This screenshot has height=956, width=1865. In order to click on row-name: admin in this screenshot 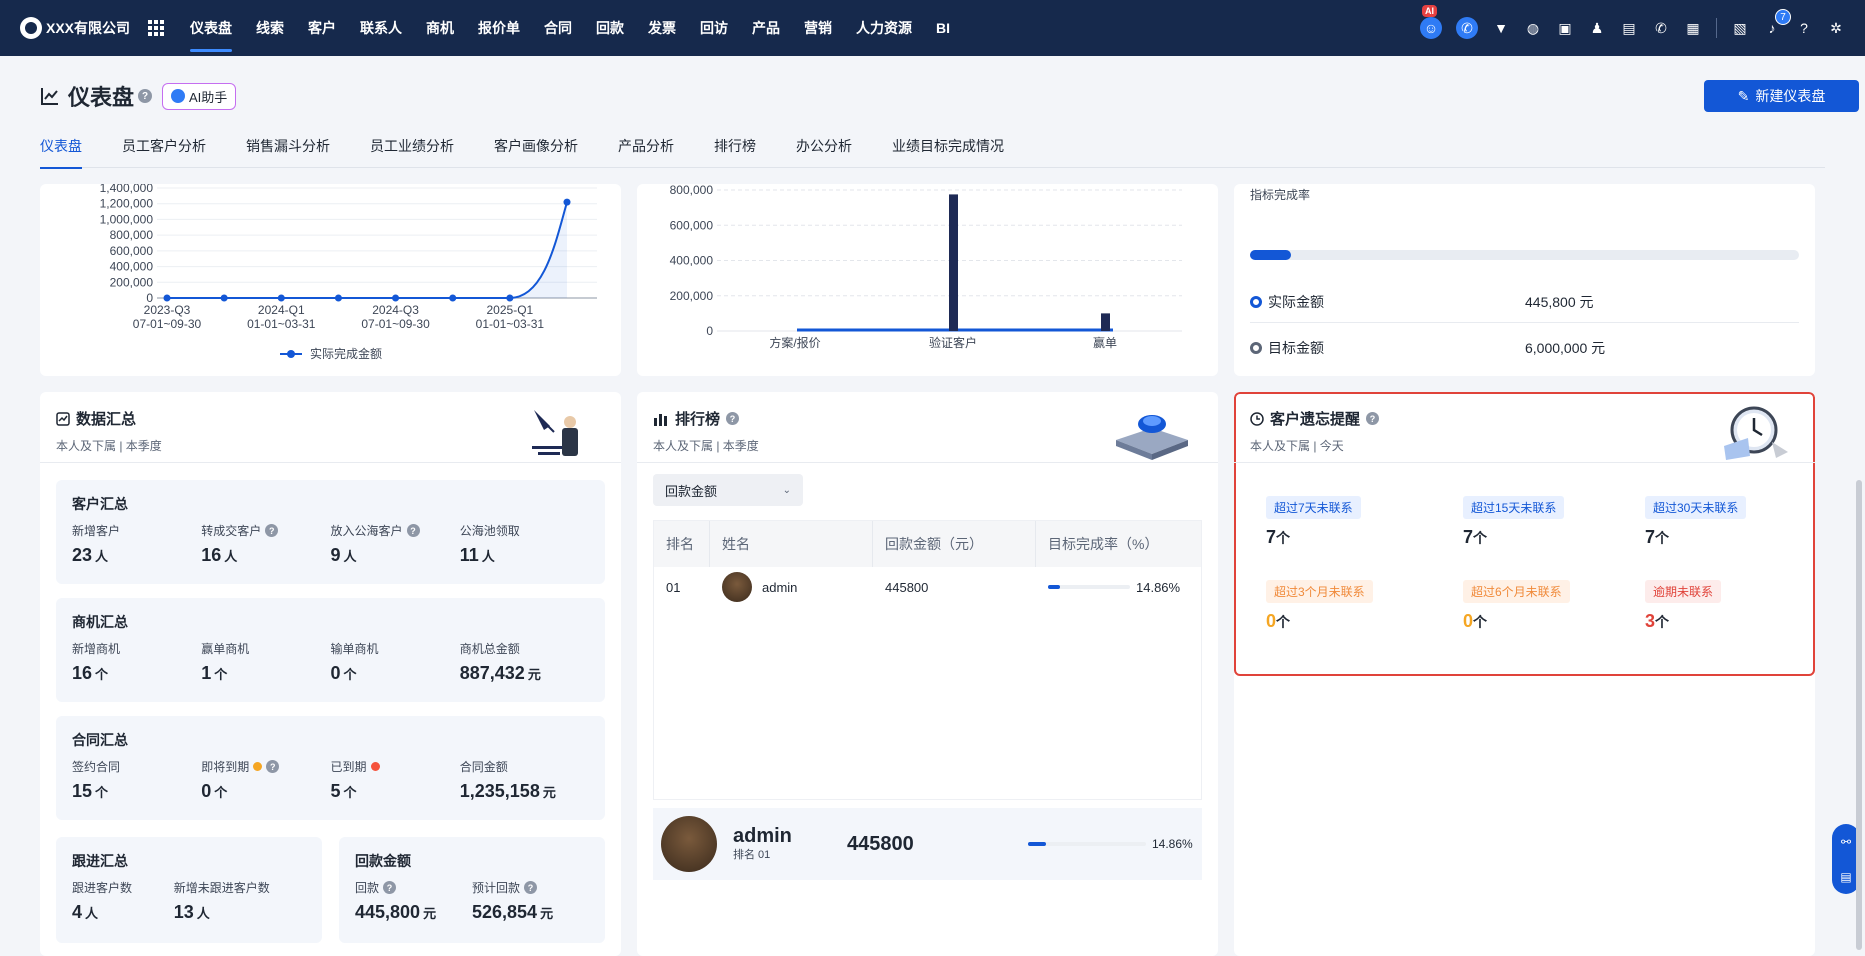, I will do `click(780, 587)`.